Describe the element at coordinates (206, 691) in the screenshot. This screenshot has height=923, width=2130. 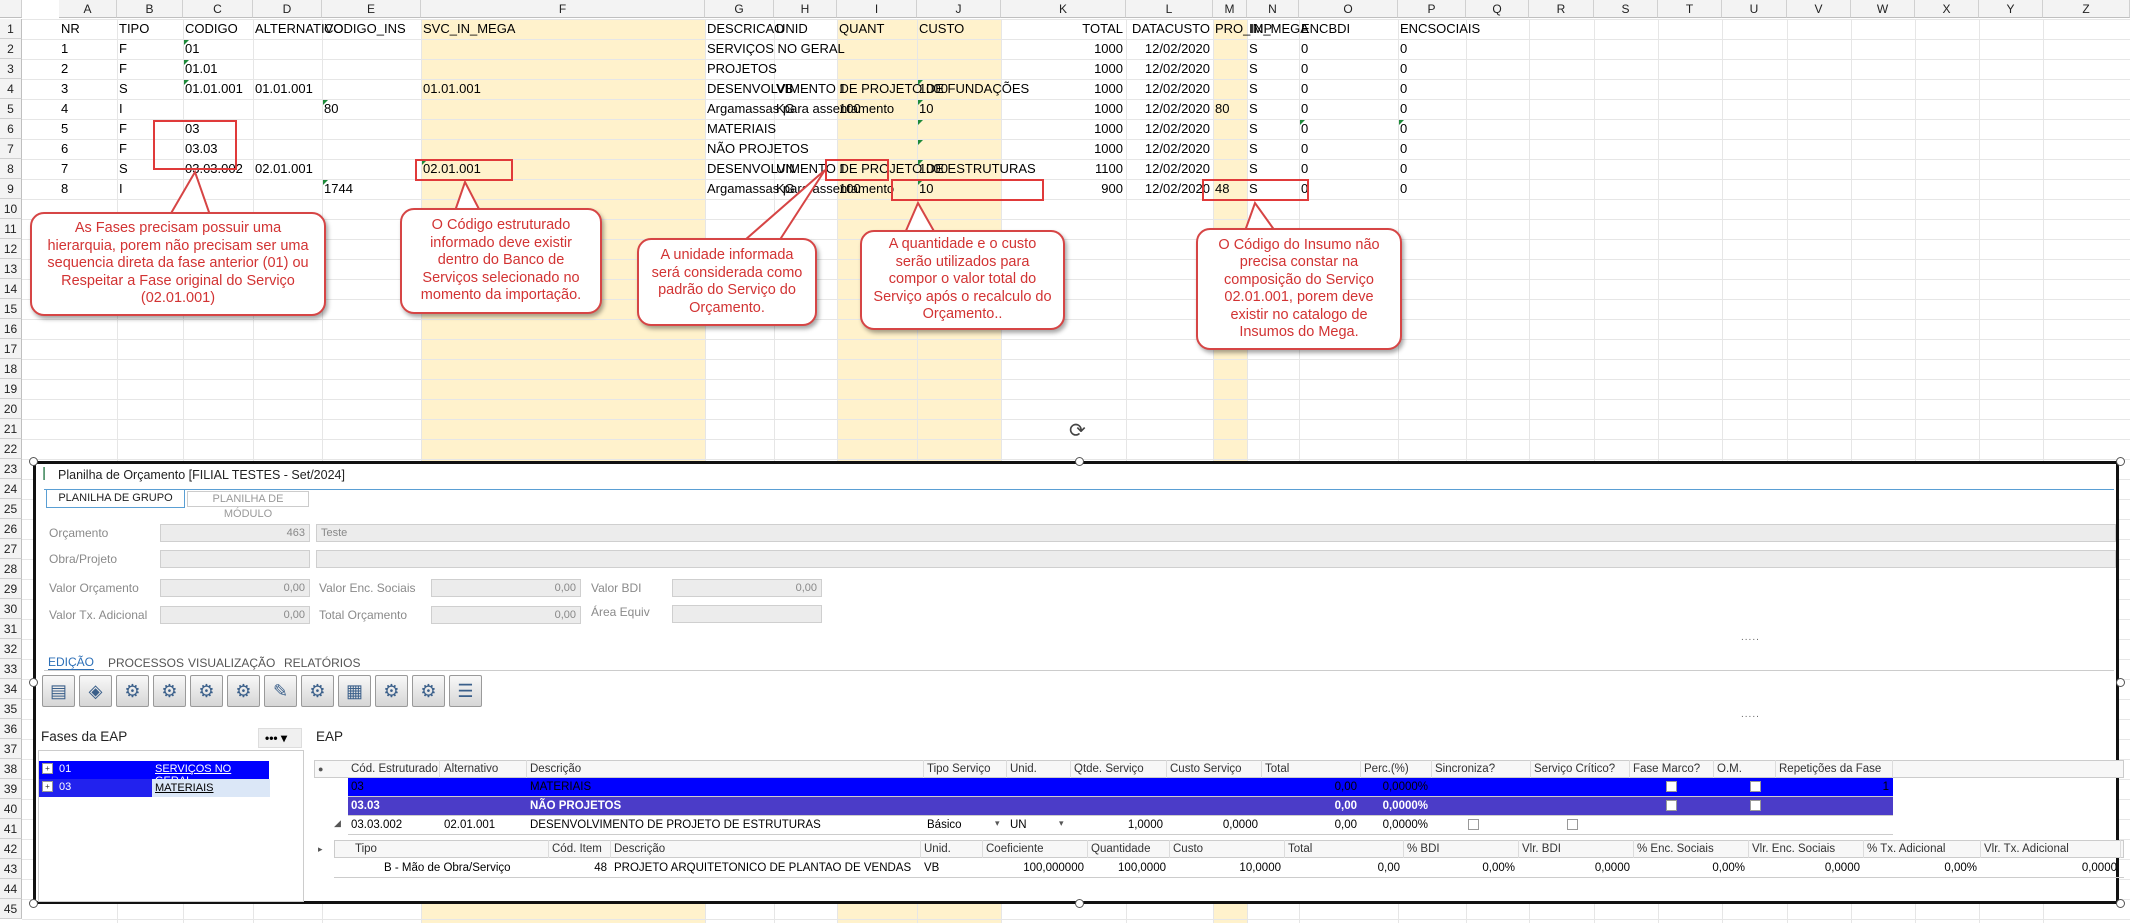
I see `toolbar-button-5: ⚙` at that location.